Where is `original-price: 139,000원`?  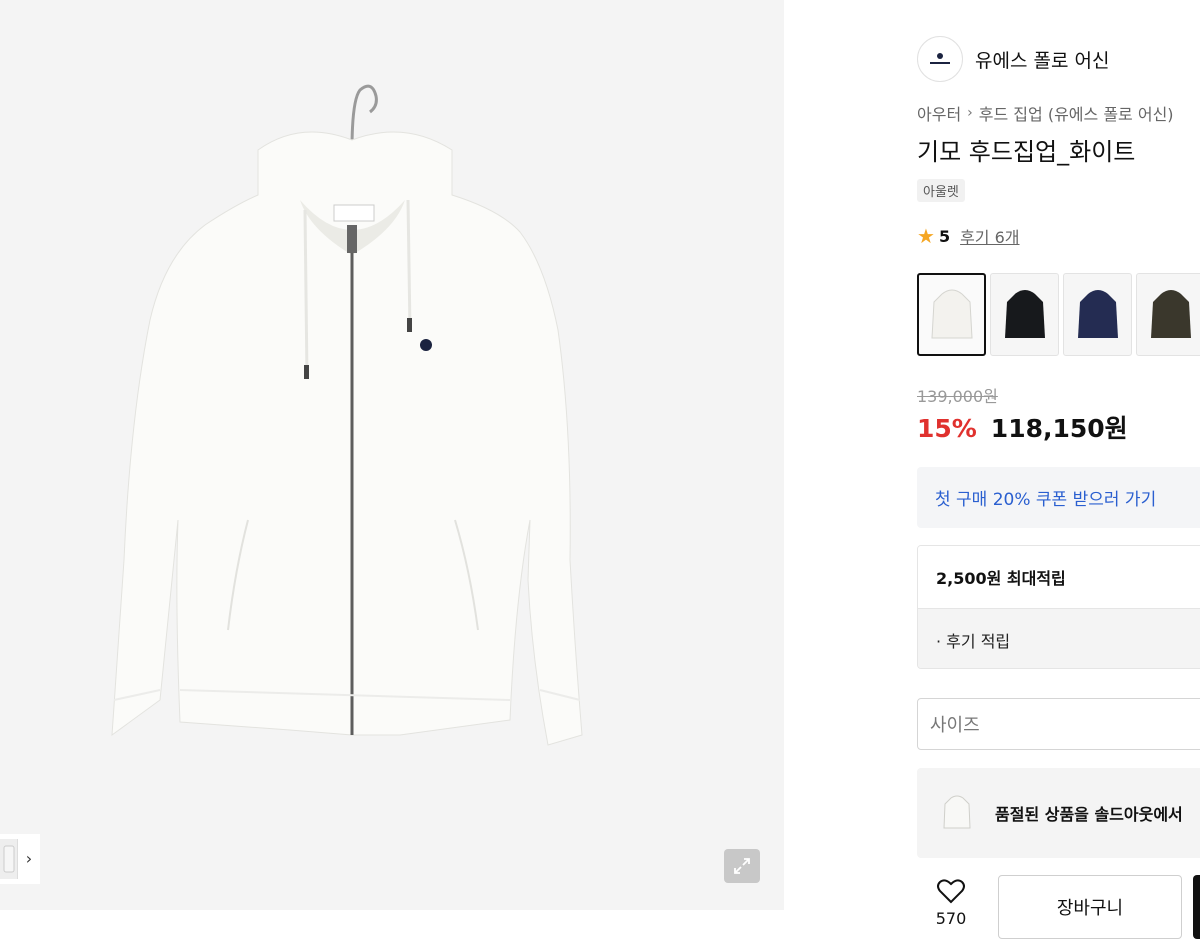
original-price: 139,000원 is located at coordinates (957, 396).